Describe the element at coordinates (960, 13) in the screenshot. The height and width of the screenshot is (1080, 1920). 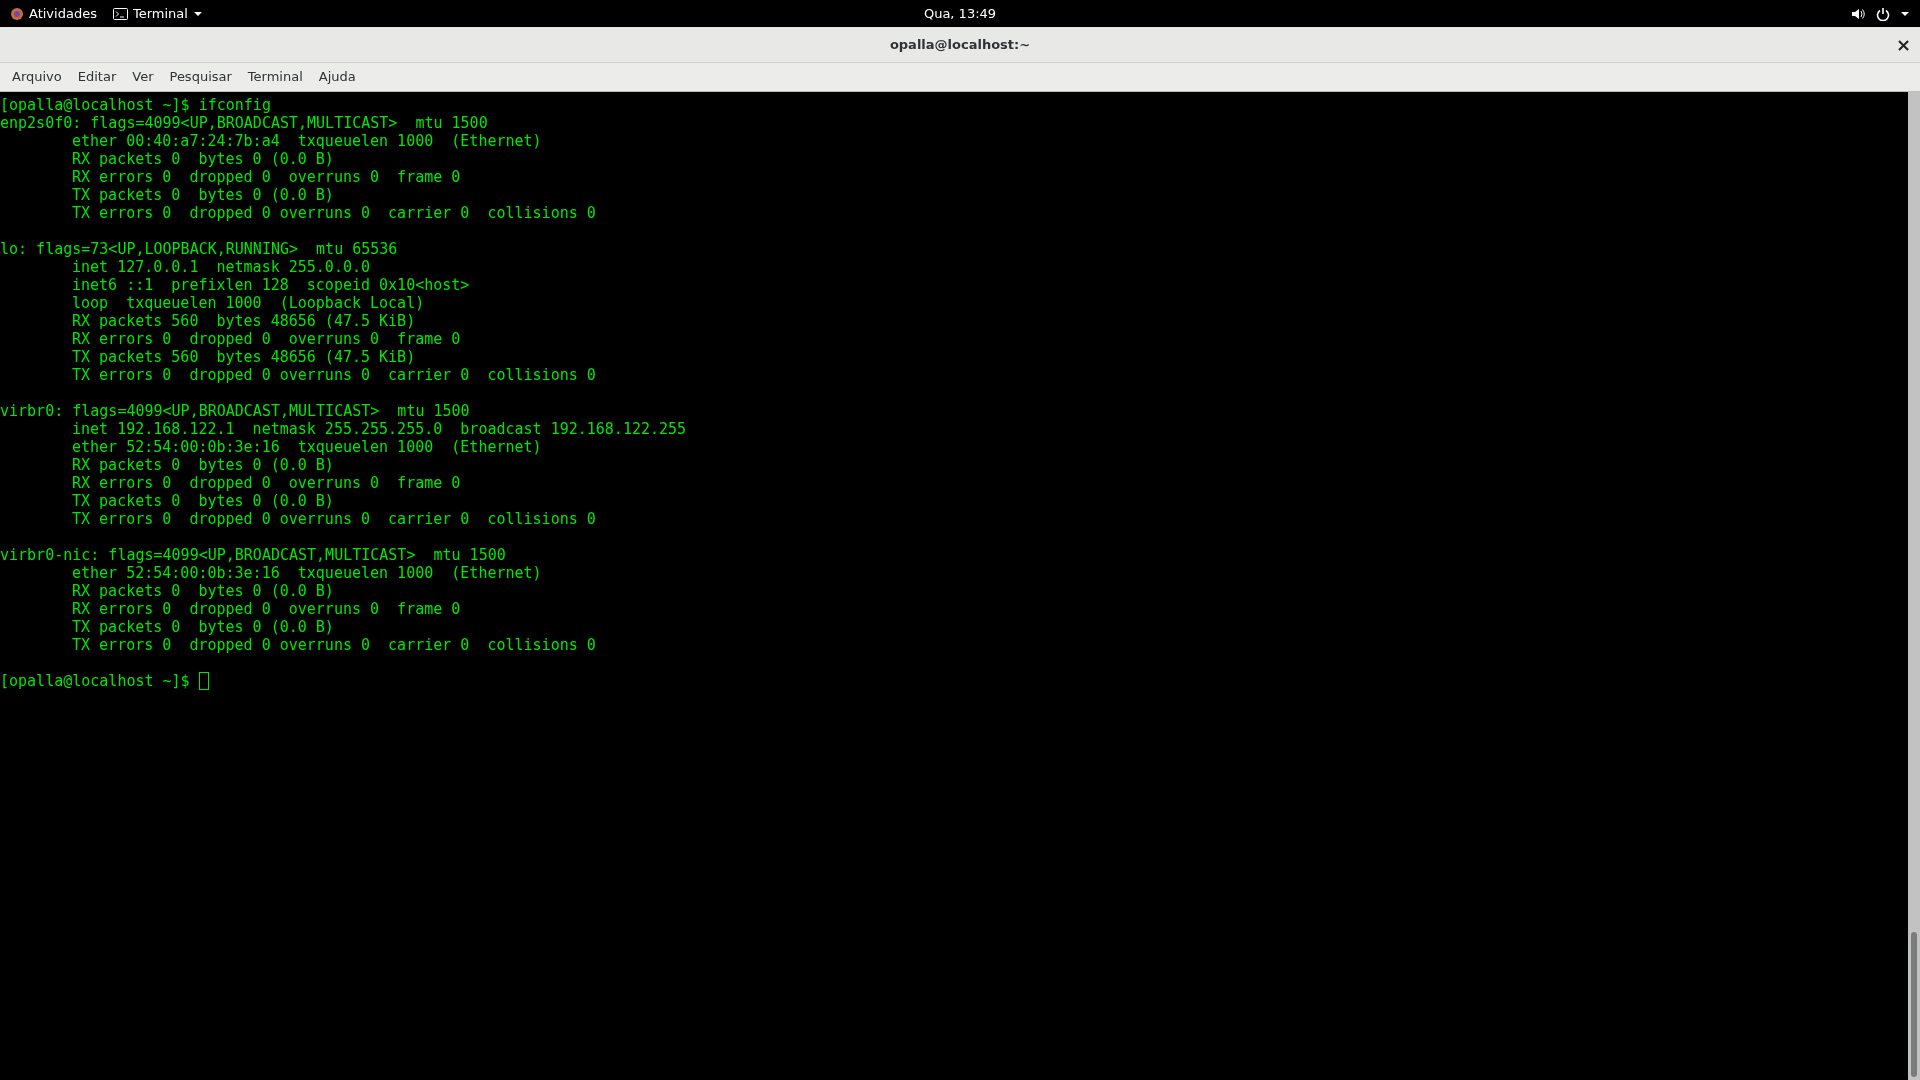
I see `clock-button: Qua, 13:49` at that location.